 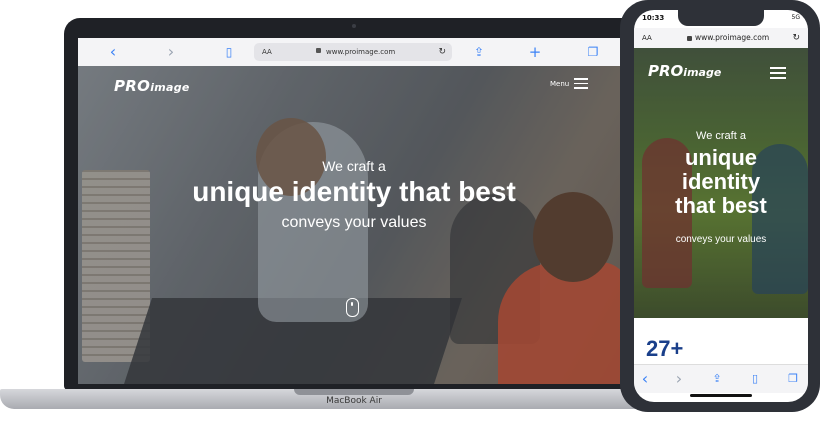 What do you see at coordinates (535, 52) in the screenshot?
I see `plus-icon: +` at bounding box center [535, 52].